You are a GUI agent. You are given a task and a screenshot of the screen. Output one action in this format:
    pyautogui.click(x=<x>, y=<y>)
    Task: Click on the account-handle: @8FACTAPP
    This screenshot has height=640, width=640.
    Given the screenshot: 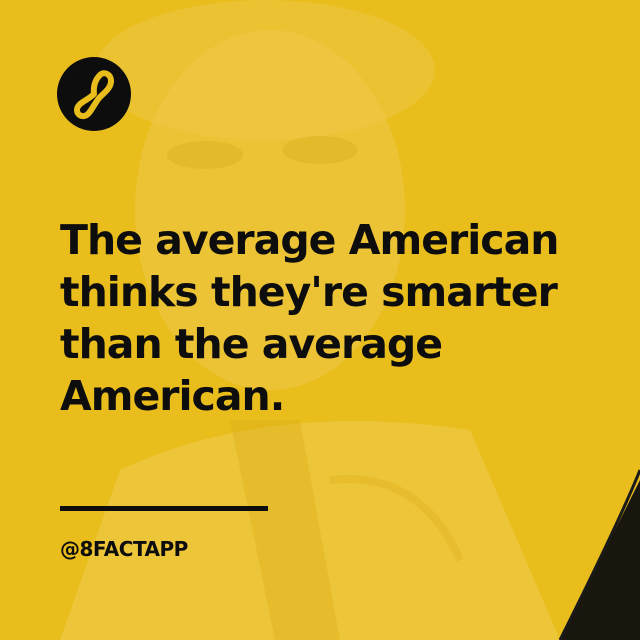 What is the action you would take?
    pyautogui.click(x=124, y=549)
    